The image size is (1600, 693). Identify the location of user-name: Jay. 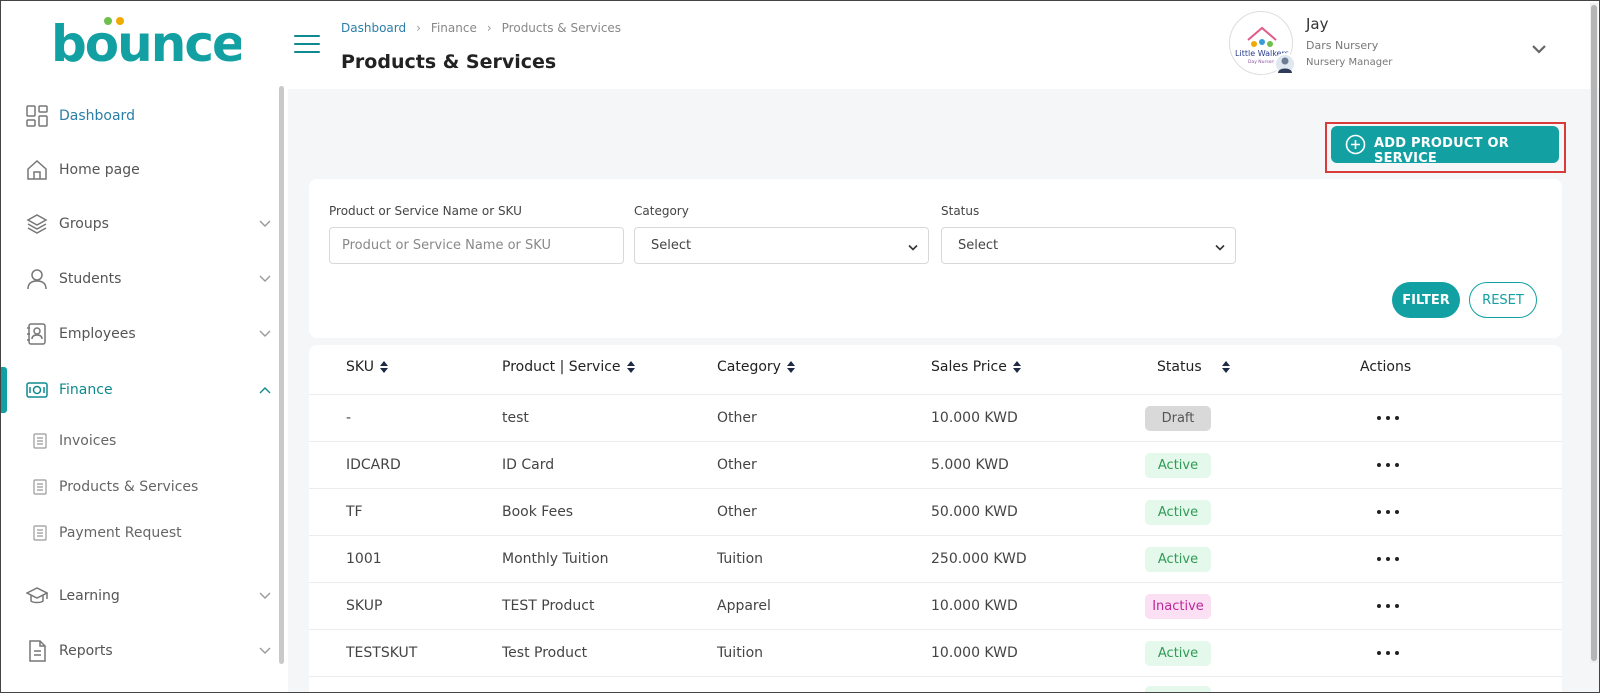
(1317, 24).